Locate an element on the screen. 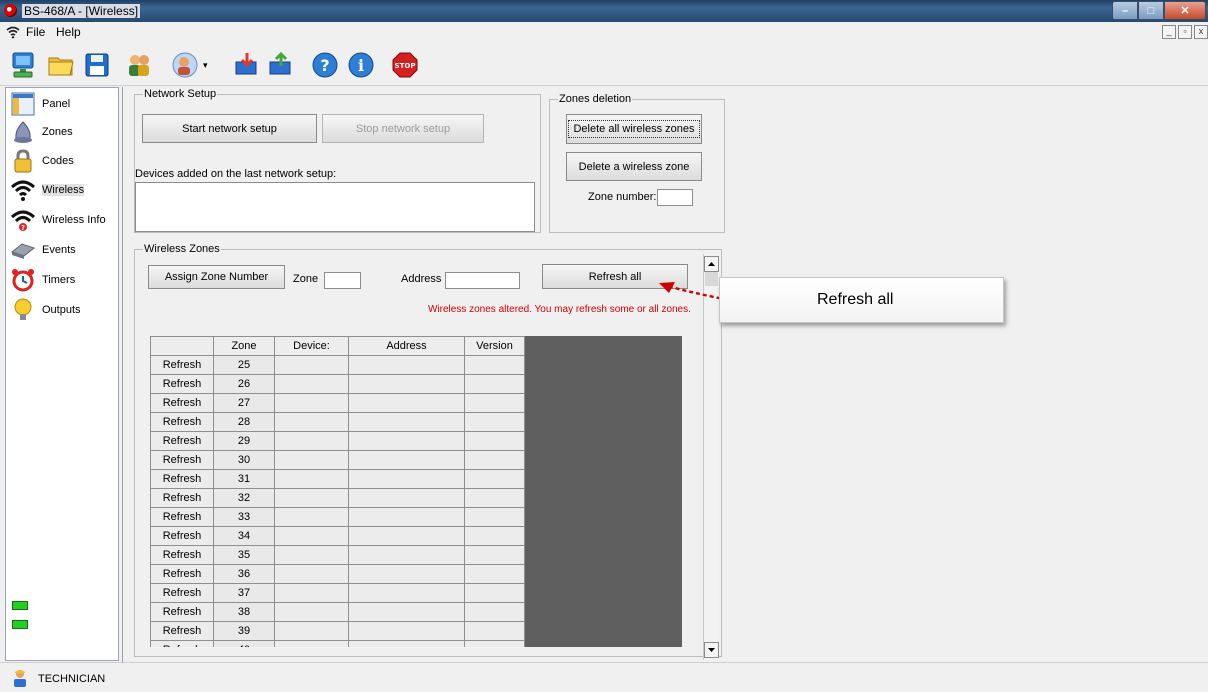 The image size is (1208, 692). scroll-down-icon is located at coordinates (711, 650).